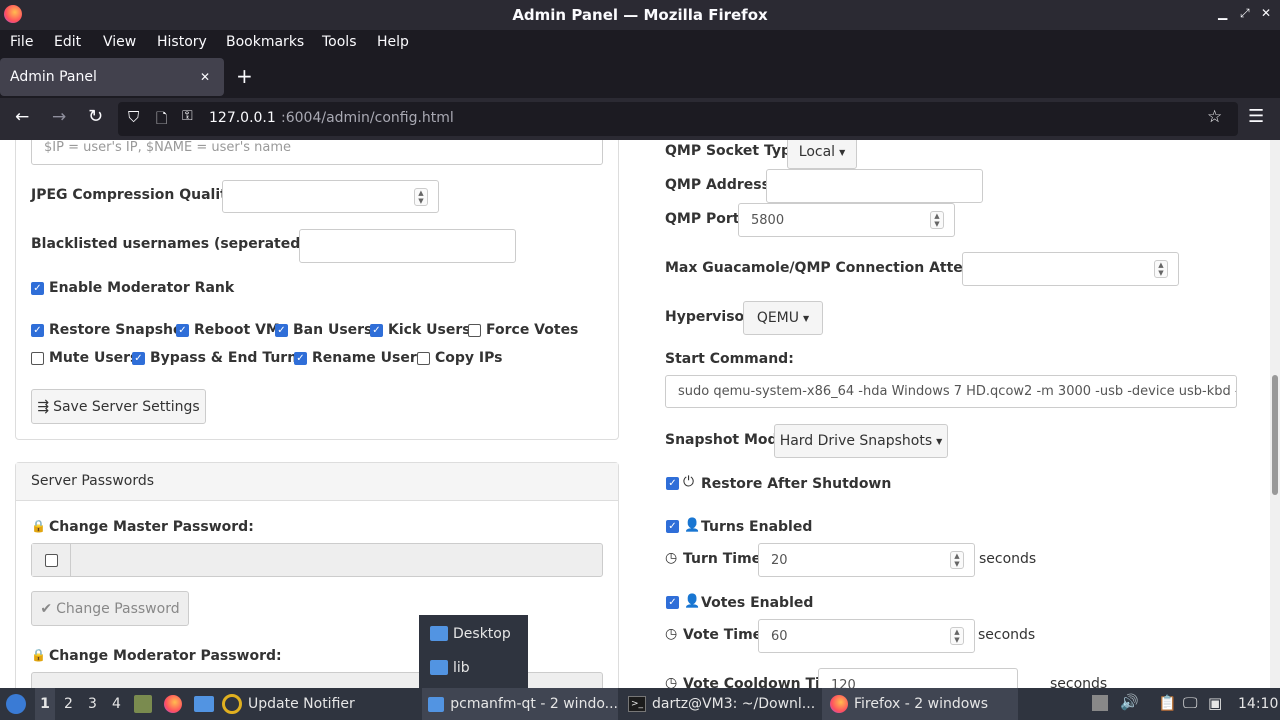 The height and width of the screenshot is (720, 1280). I want to click on save-server-settings-button: ⇶ Save Server Settings, so click(118, 406).